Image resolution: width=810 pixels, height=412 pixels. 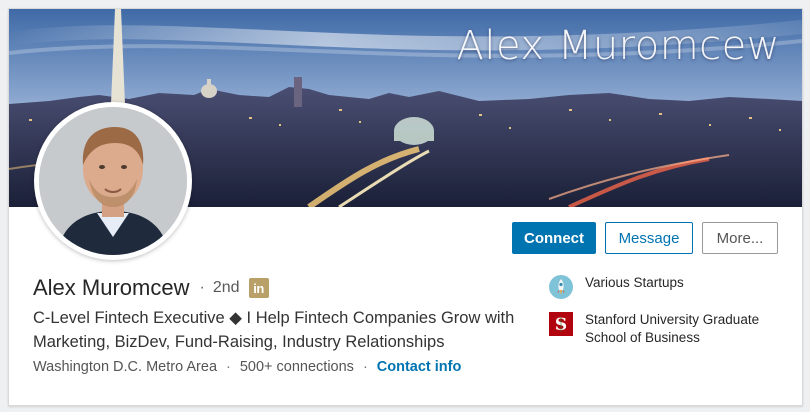 I want to click on message-button: Message, so click(x=649, y=238).